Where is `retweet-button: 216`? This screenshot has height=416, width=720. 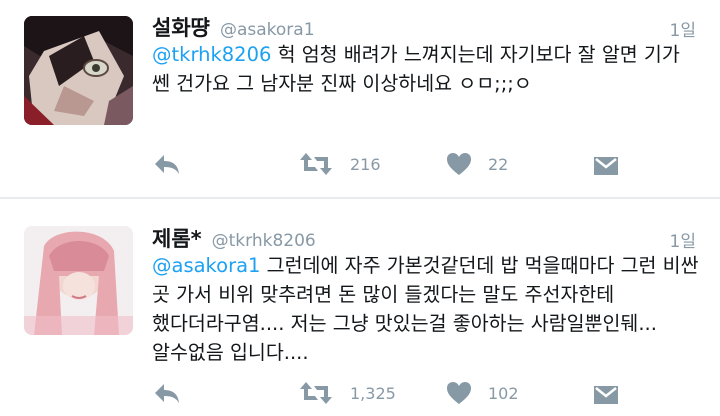 retweet-button: 216 is located at coordinates (339, 164).